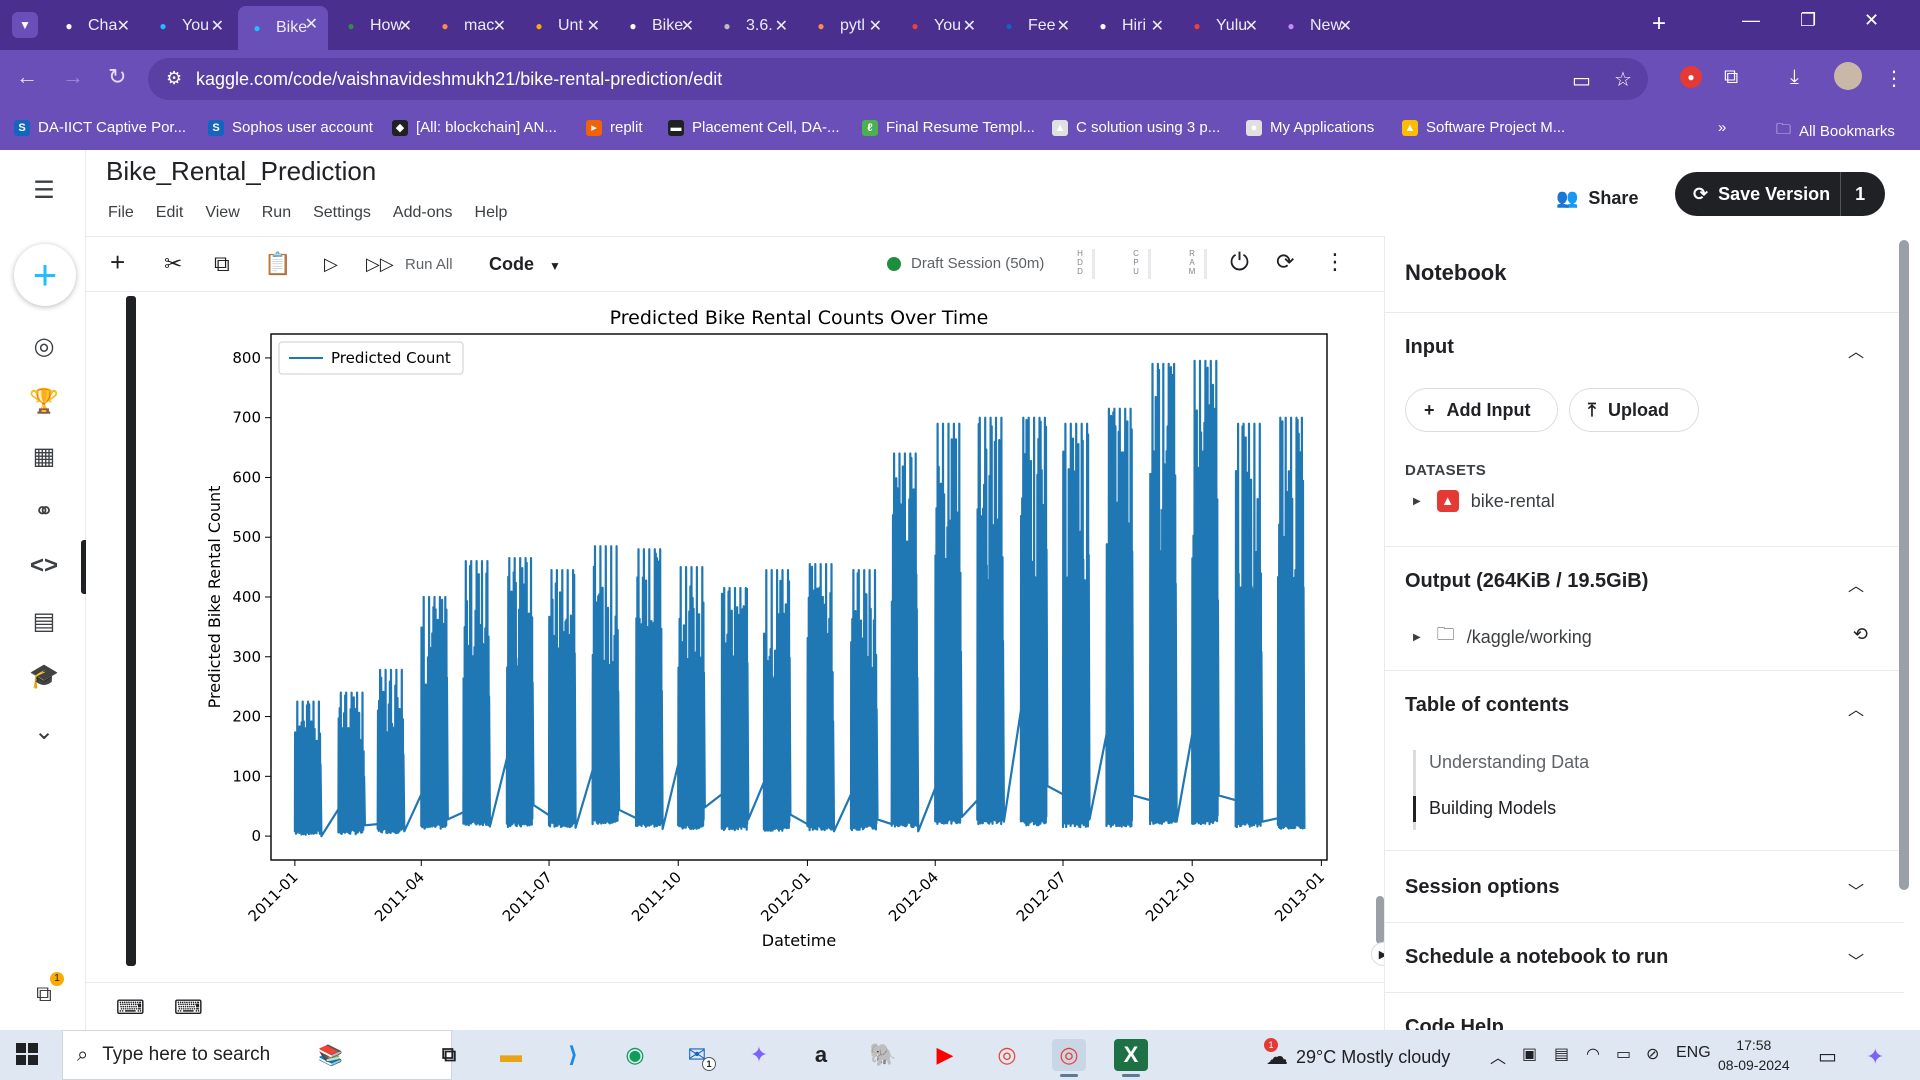 The height and width of the screenshot is (1080, 1920). What do you see at coordinates (491, 213) in the screenshot?
I see `menu-help: Help` at bounding box center [491, 213].